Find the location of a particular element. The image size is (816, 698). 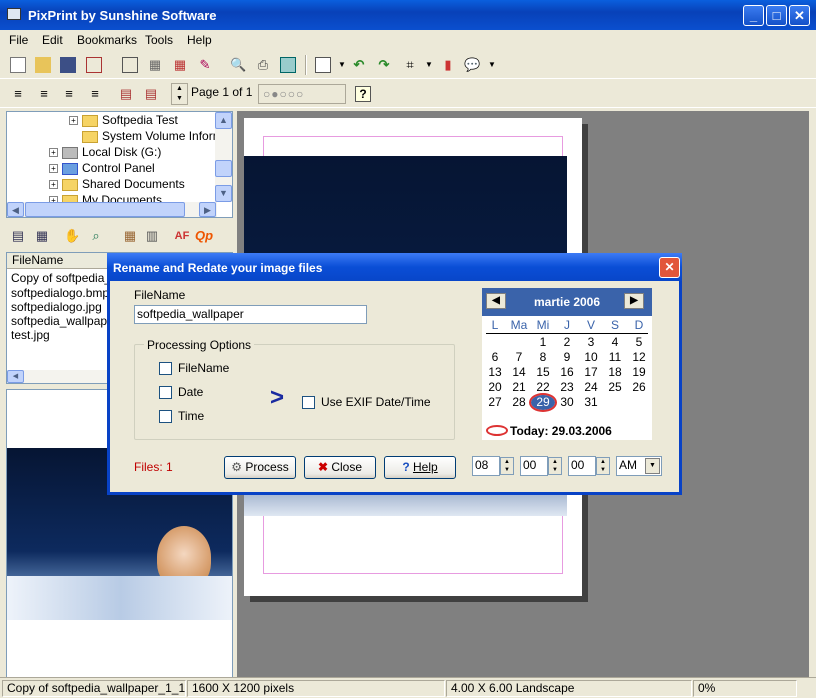

details-view-icon: ▤ is located at coordinates (18, 236).